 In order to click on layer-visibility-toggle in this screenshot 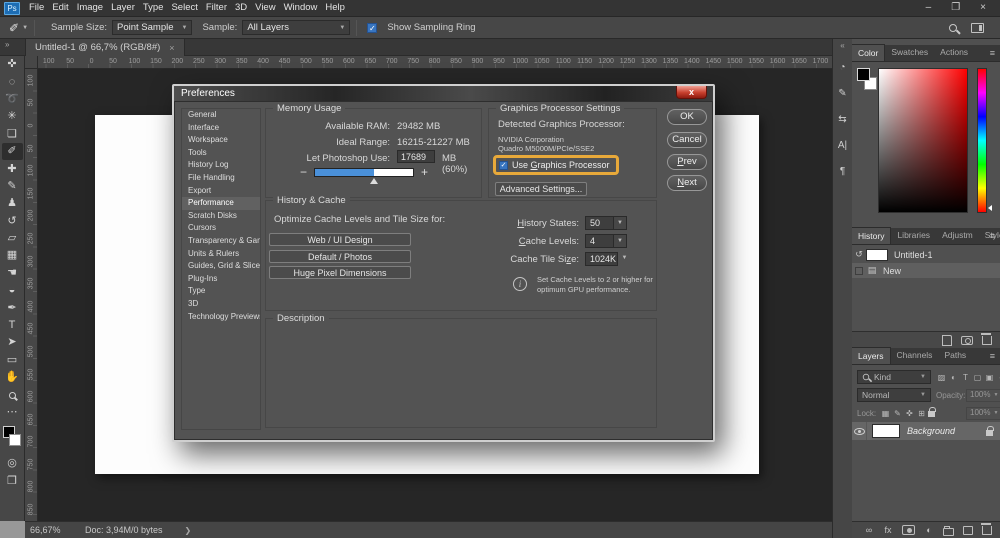, I will do `click(859, 431)`.